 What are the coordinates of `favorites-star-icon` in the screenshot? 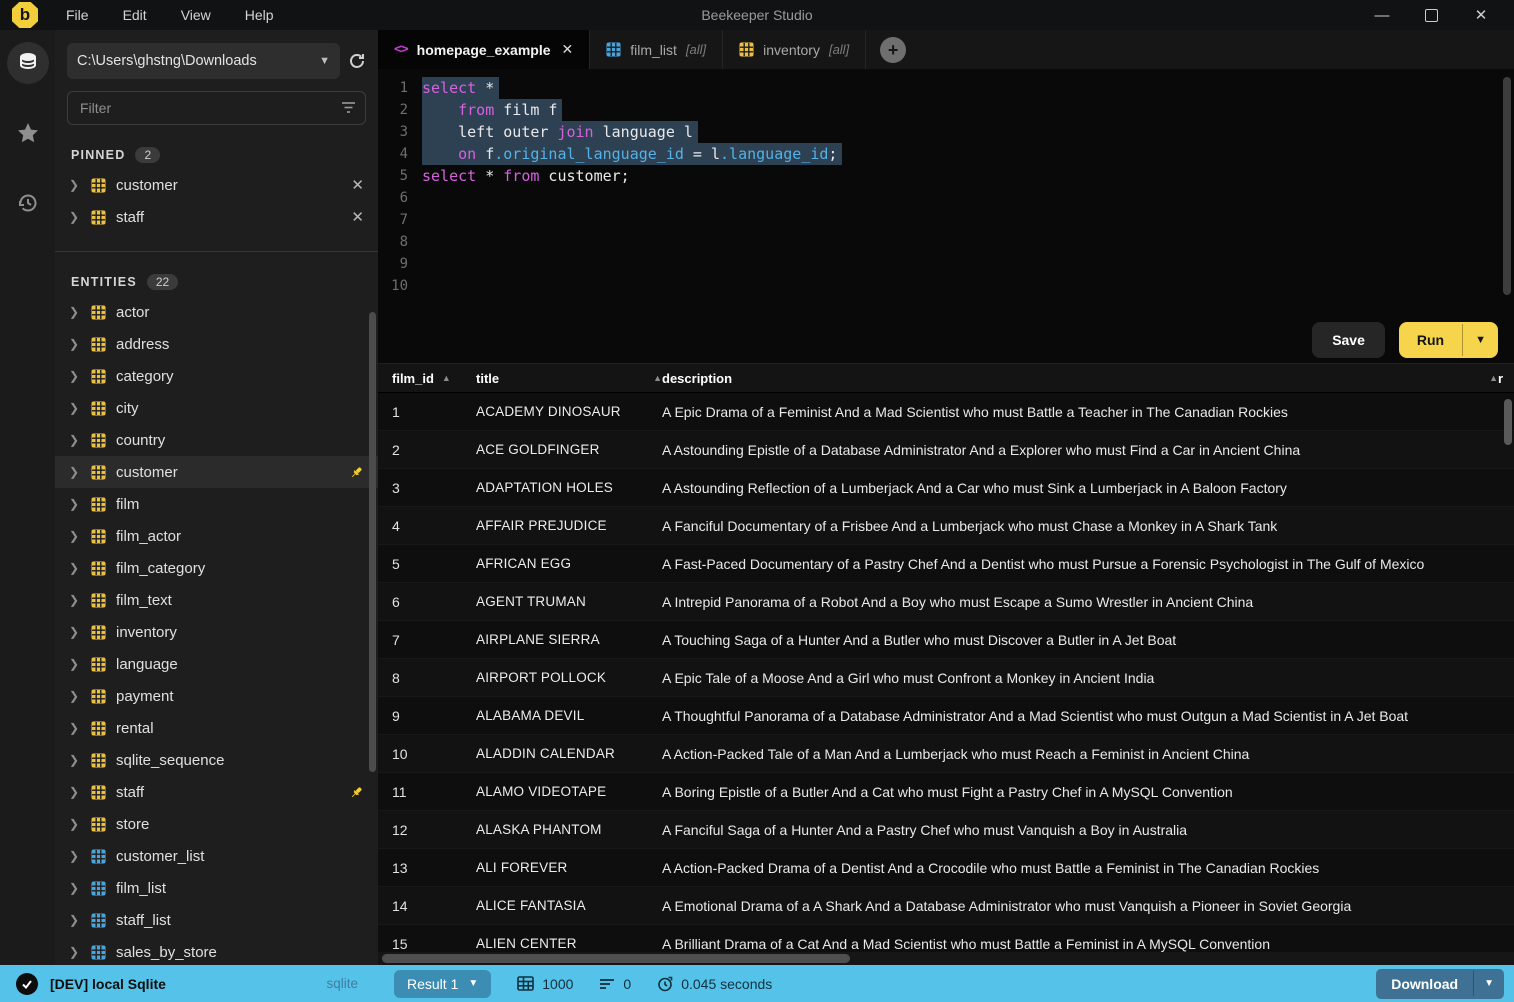 It's located at (28, 133).